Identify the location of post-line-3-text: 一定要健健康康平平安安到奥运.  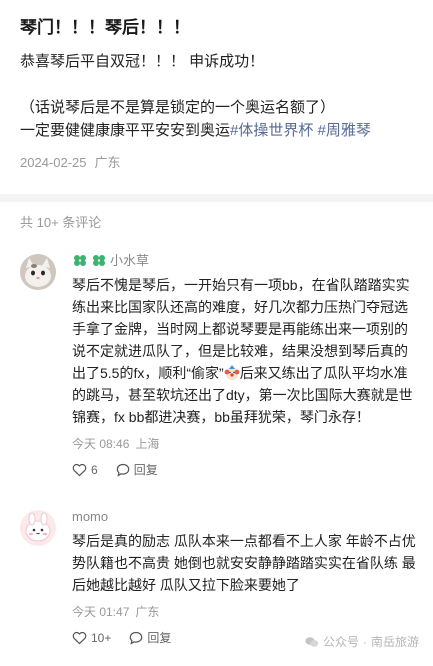
(125, 130).